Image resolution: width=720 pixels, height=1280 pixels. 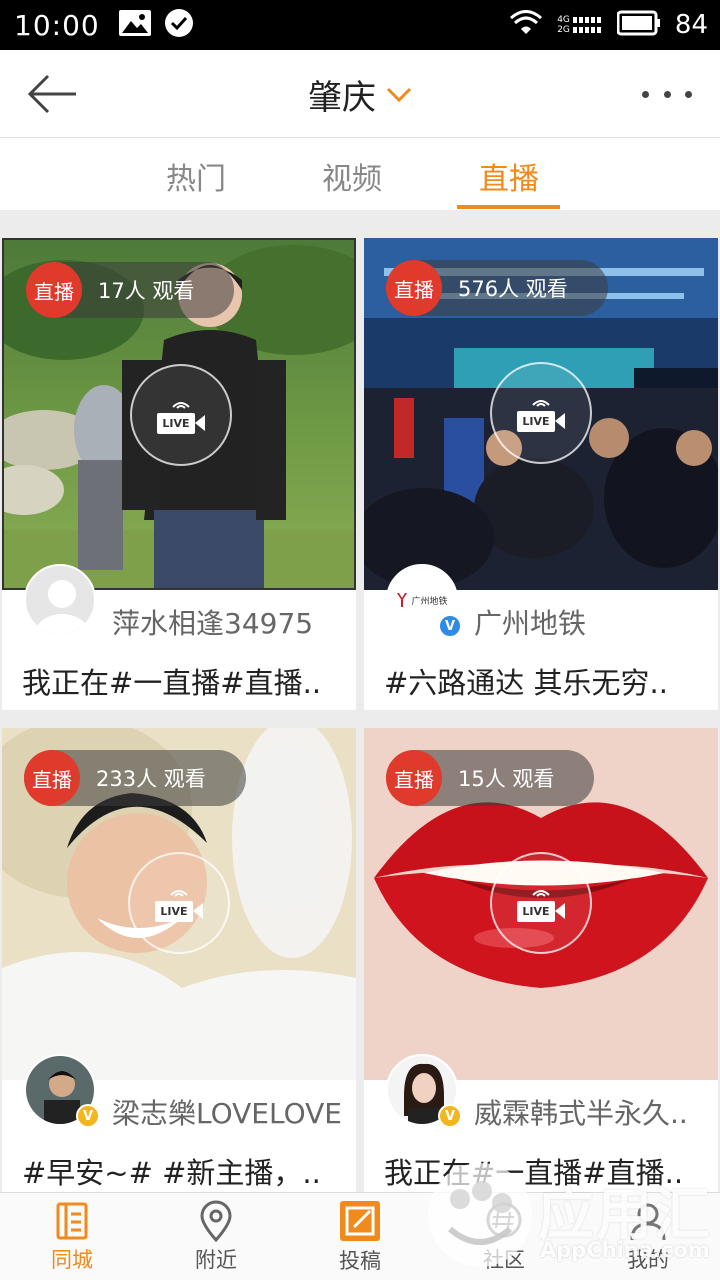 What do you see at coordinates (232, 1112) in the screenshot?
I see `author-name: 梁志樂LOVELOVE` at bounding box center [232, 1112].